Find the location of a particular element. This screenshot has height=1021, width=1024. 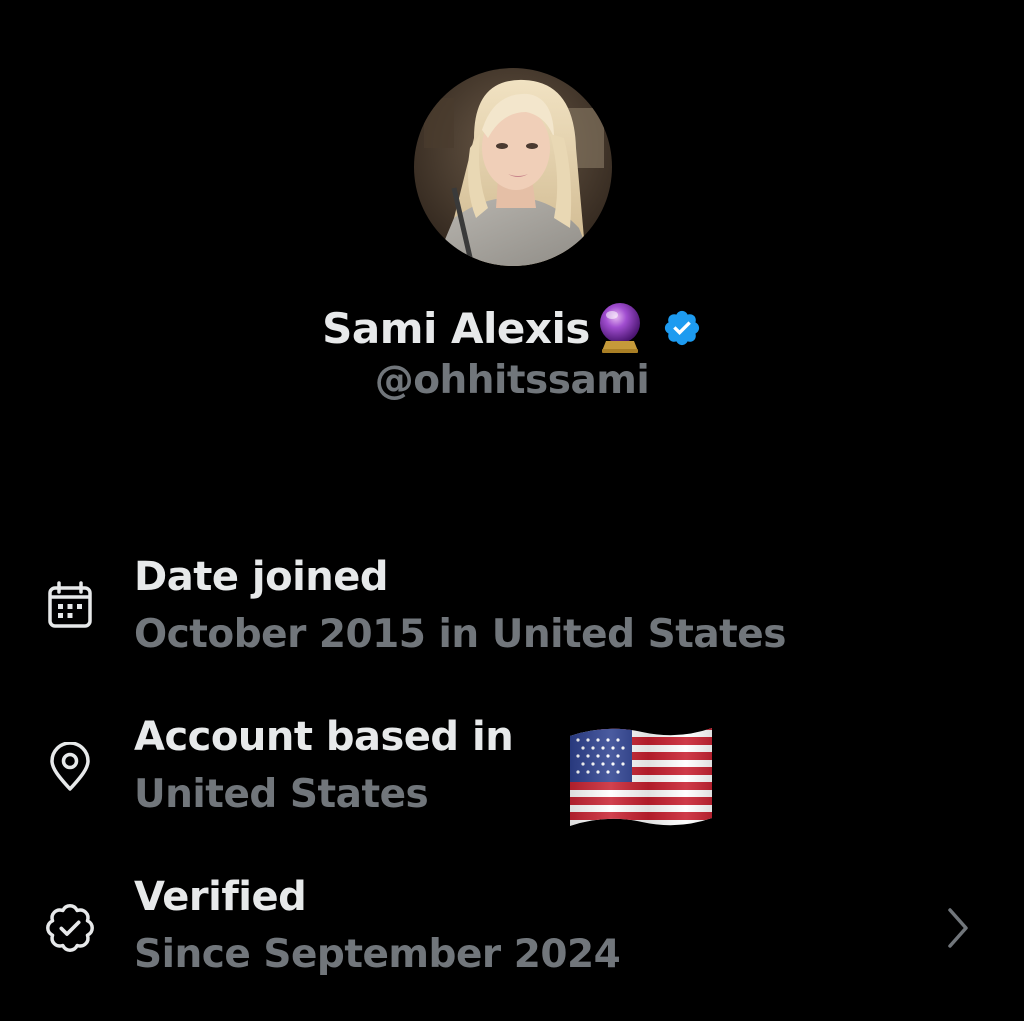

us-flag-icon is located at coordinates (641, 778).